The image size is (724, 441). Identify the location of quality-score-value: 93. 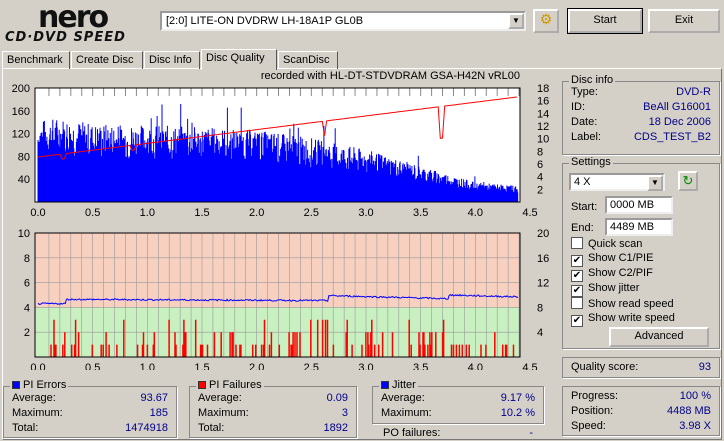
(704, 367).